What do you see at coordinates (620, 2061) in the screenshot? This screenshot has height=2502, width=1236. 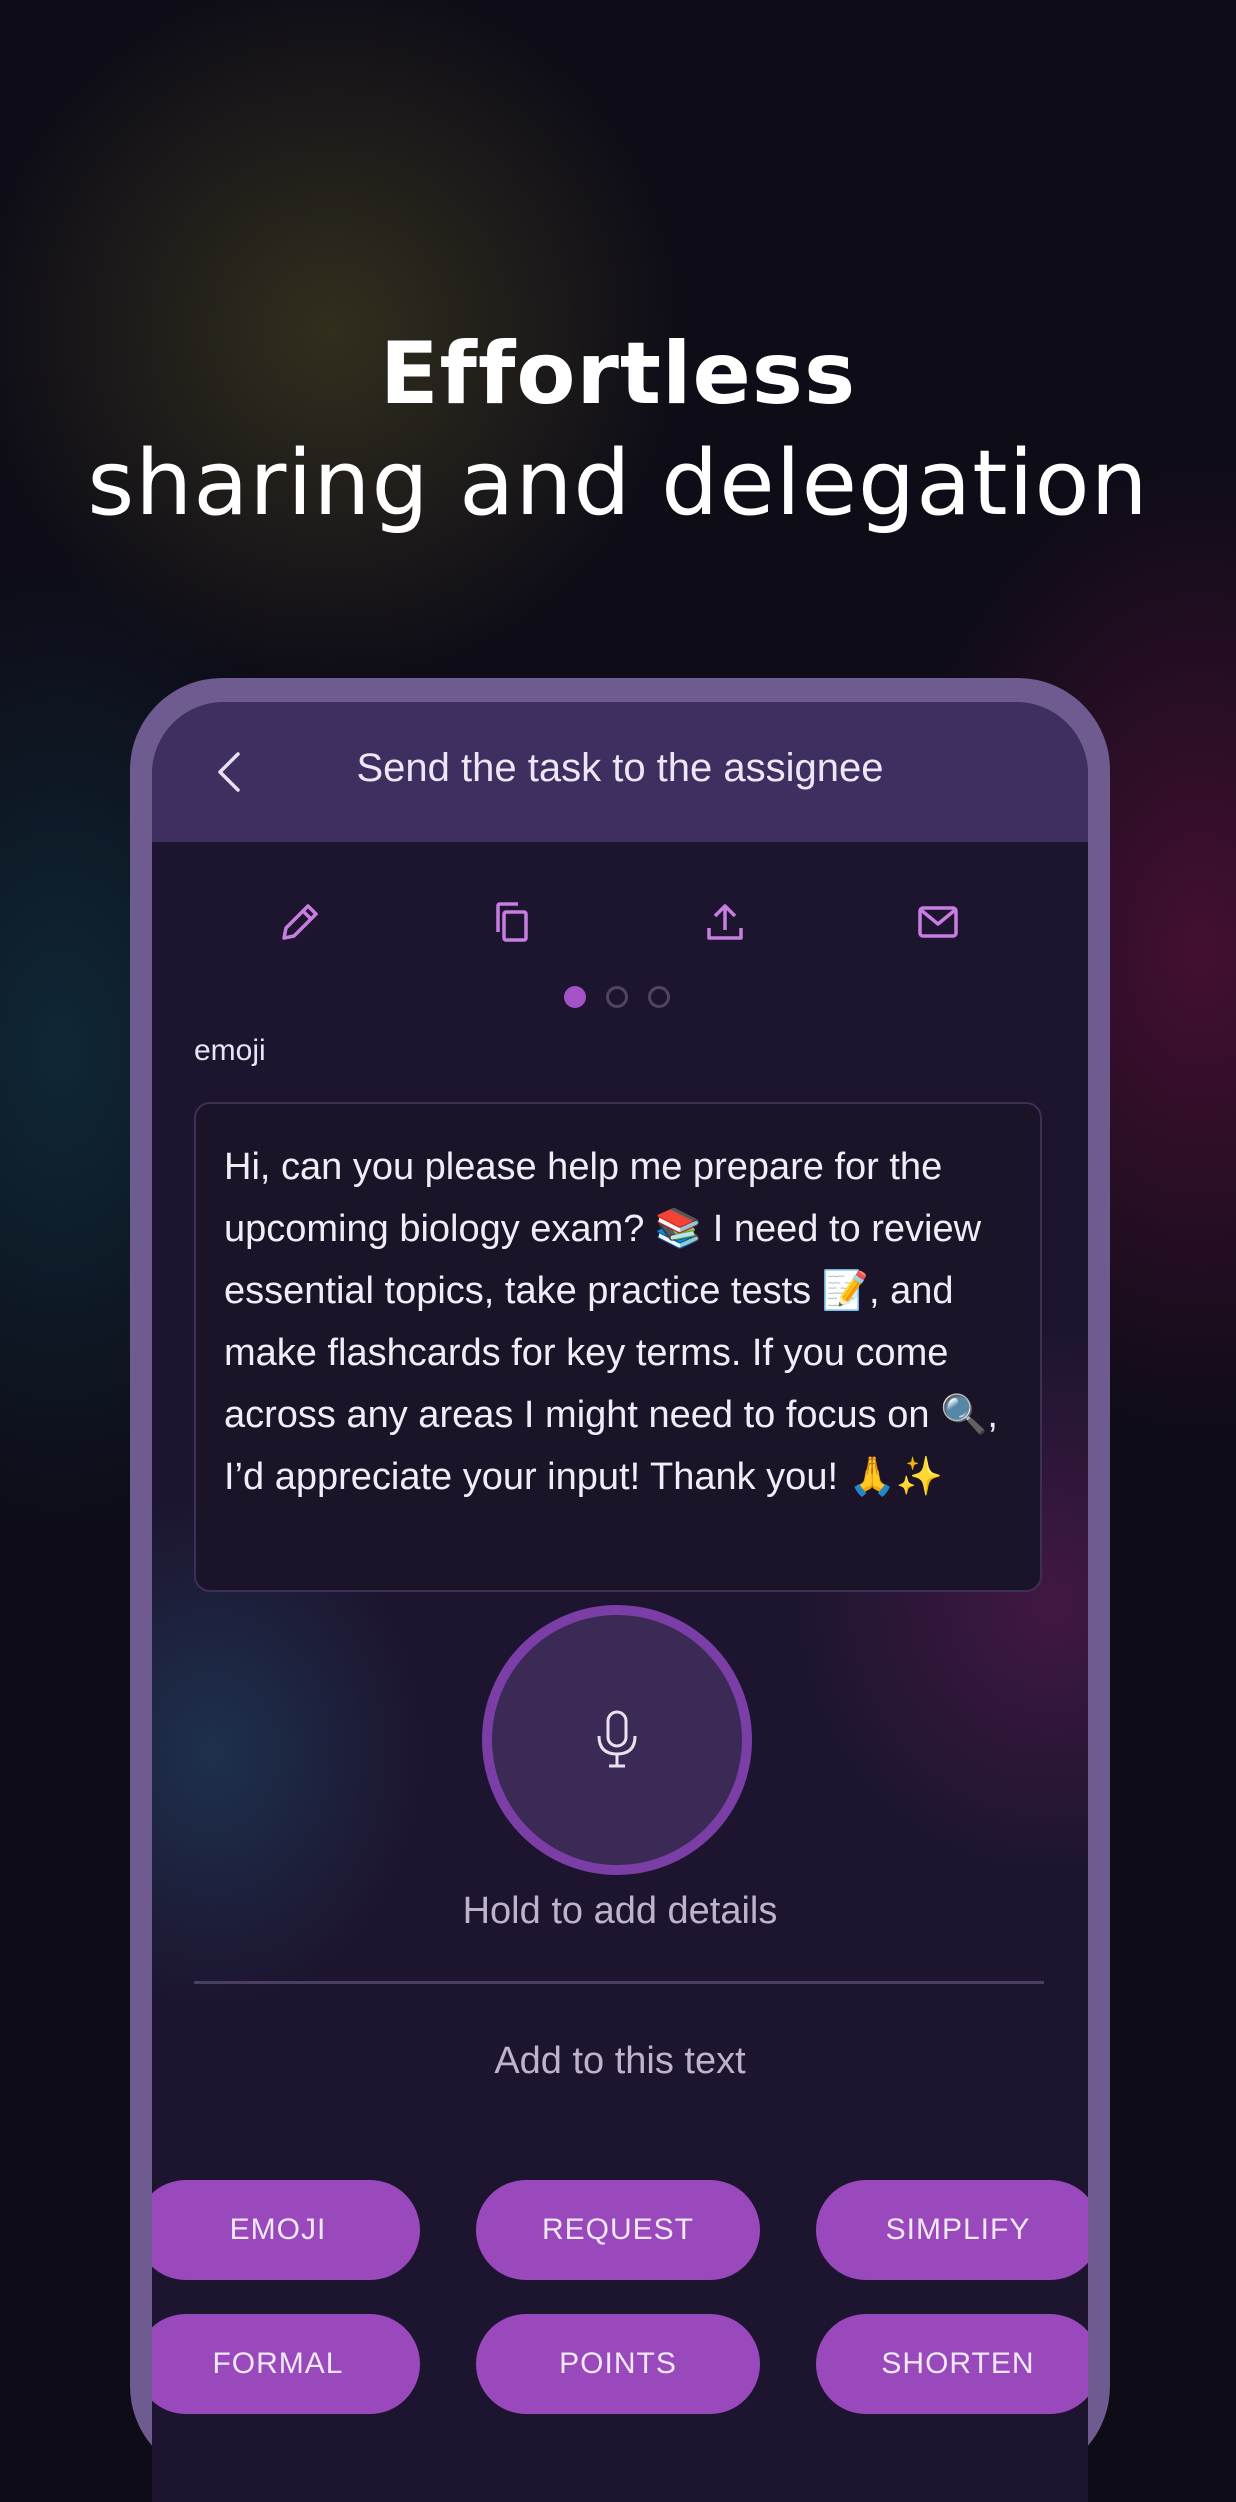 I see `add-to-text-label: Add to this text` at bounding box center [620, 2061].